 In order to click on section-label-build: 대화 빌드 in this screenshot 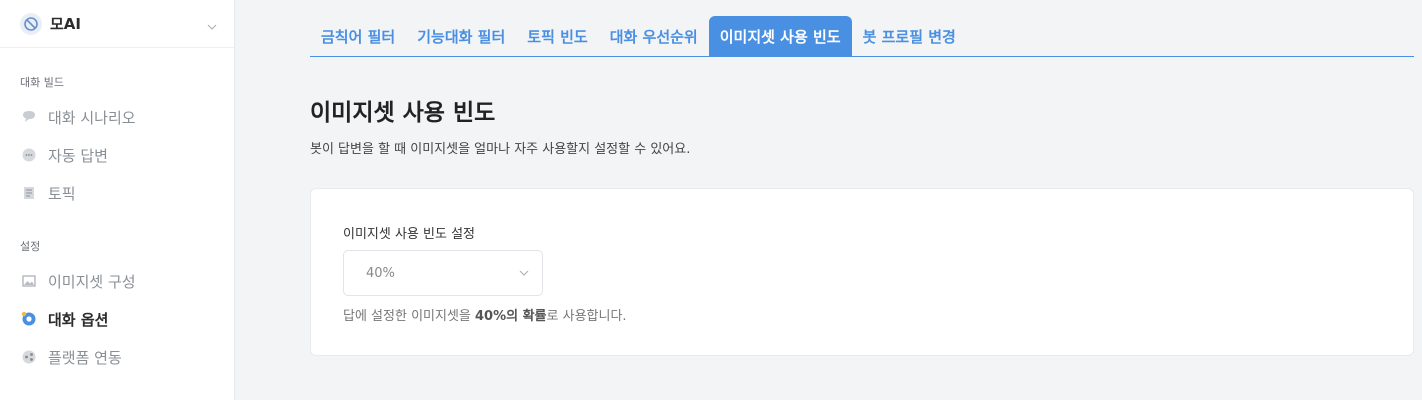, I will do `click(42, 82)`.